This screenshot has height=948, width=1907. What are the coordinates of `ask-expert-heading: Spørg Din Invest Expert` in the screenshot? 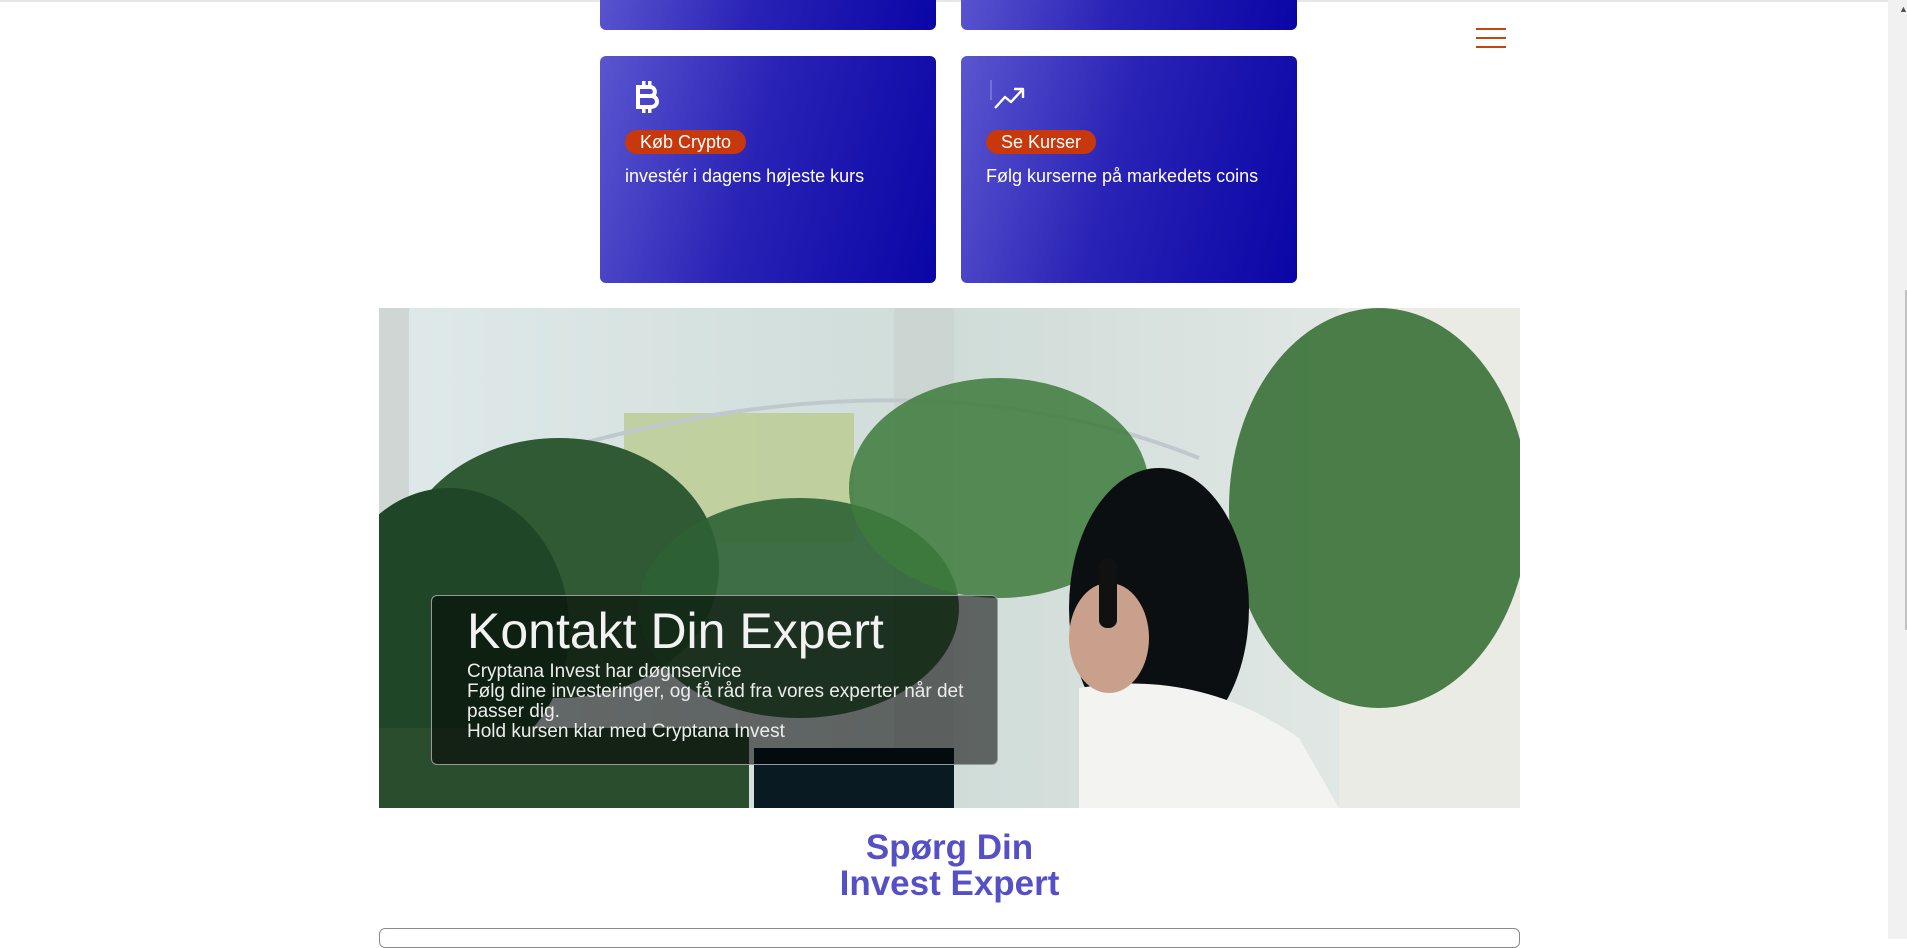 It's located at (949, 866).